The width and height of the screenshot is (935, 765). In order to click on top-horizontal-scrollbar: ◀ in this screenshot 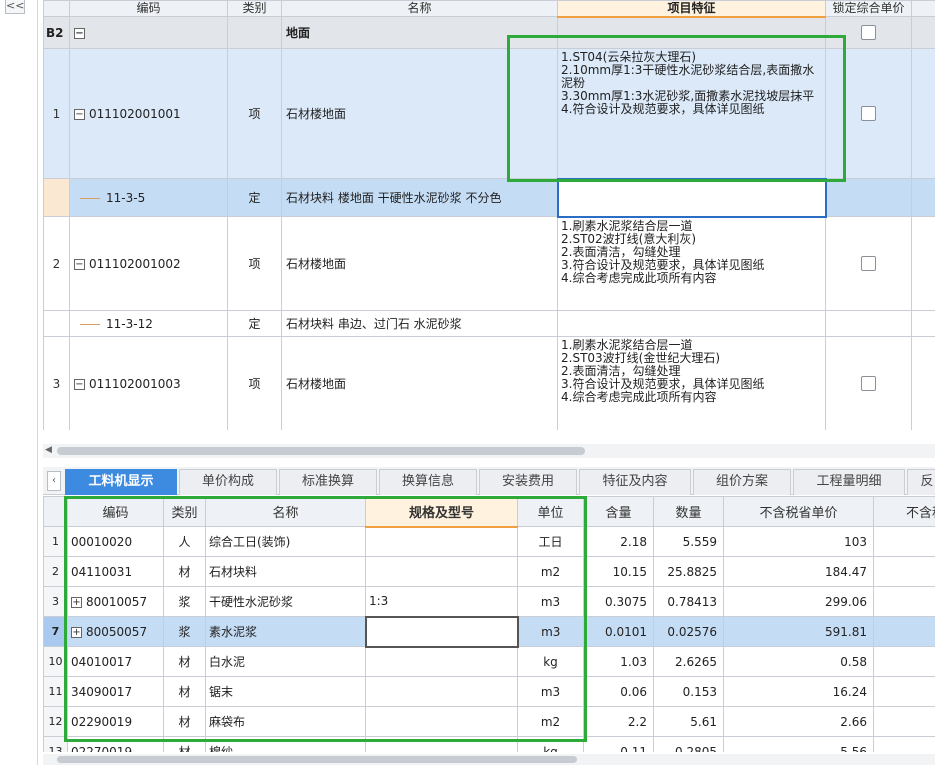, I will do `click(489, 451)`.